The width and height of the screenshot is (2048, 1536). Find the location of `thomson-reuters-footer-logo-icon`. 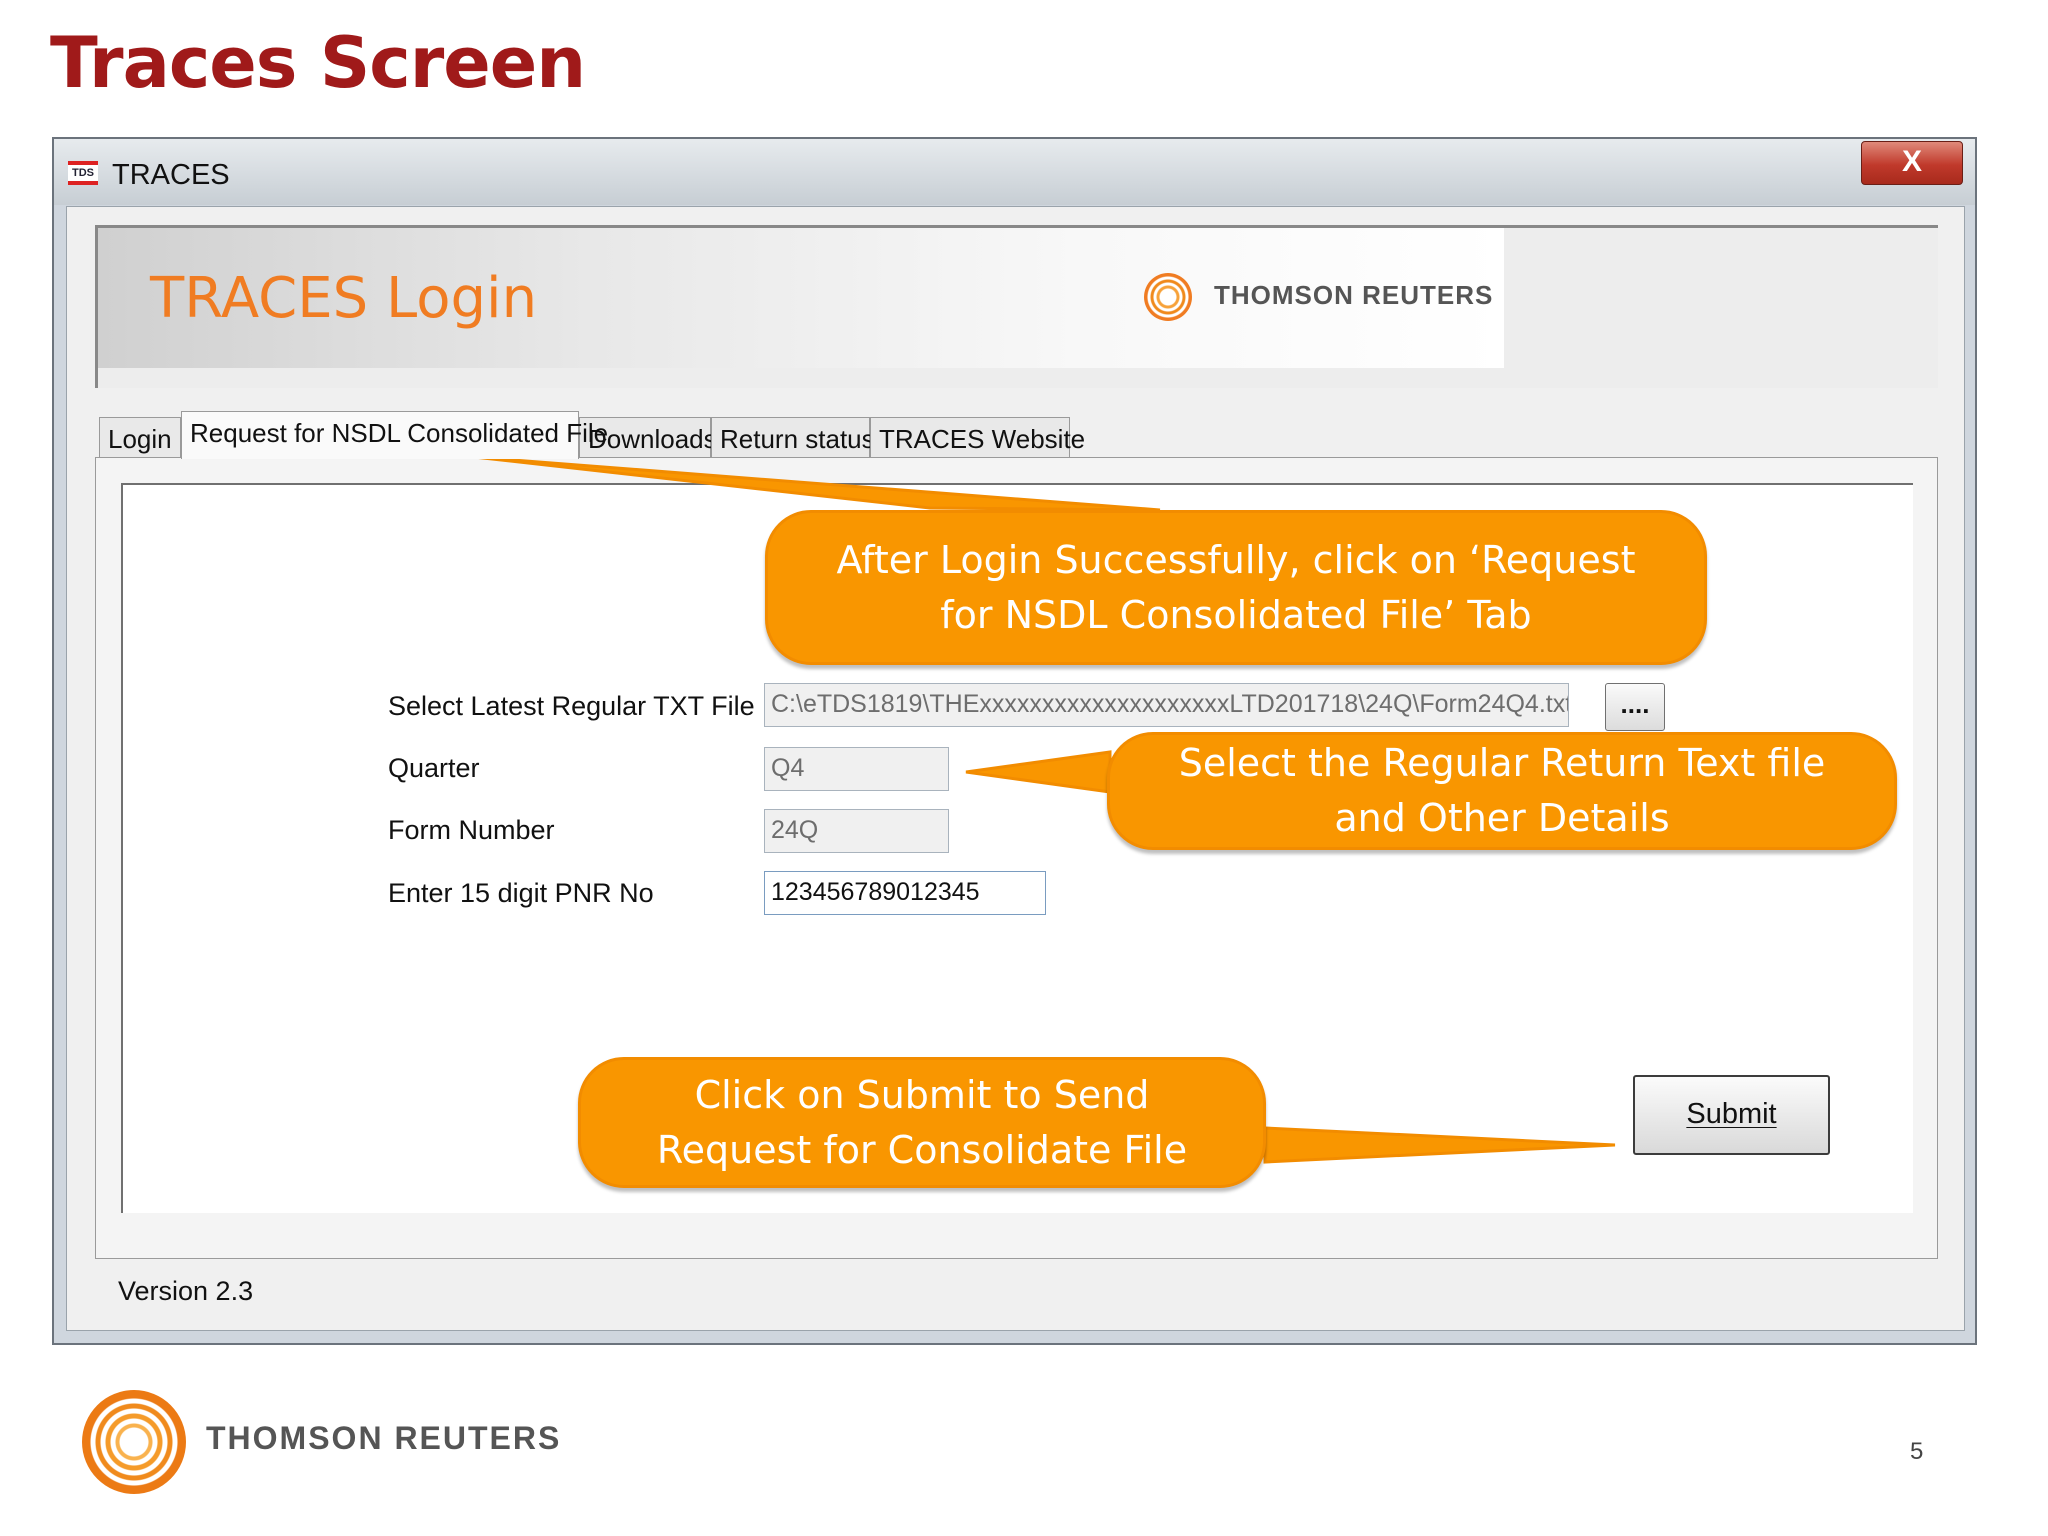

thomson-reuters-footer-logo-icon is located at coordinates (134, 1442).